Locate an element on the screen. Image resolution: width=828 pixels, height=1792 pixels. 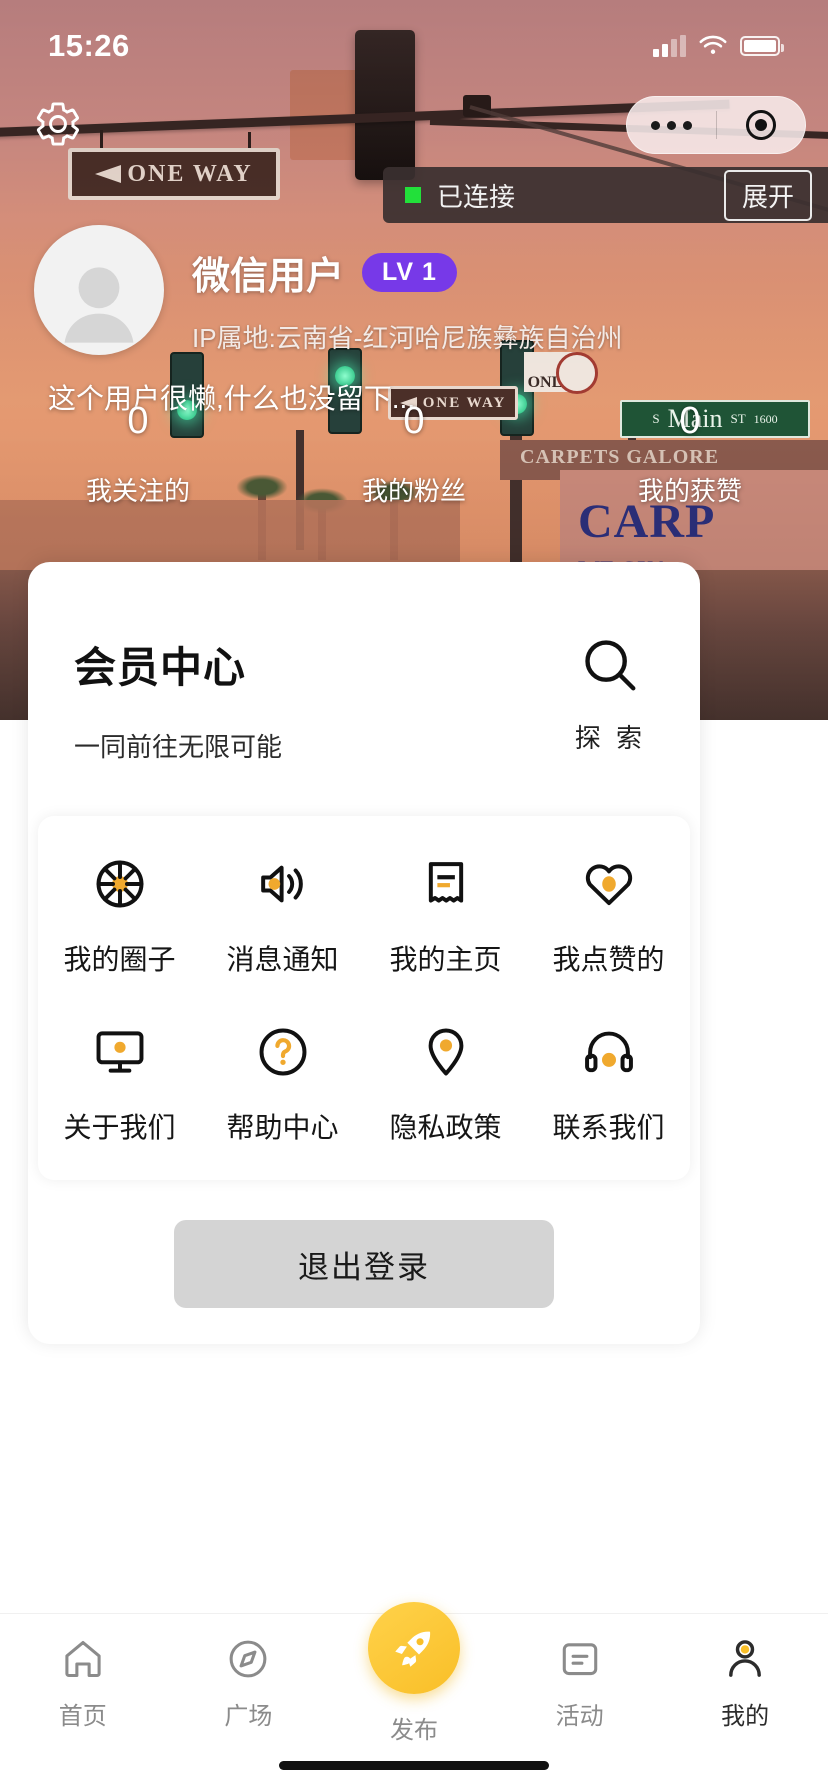
grid-item-my-circle: 我的圈子 is located at coordinates (119, 917).